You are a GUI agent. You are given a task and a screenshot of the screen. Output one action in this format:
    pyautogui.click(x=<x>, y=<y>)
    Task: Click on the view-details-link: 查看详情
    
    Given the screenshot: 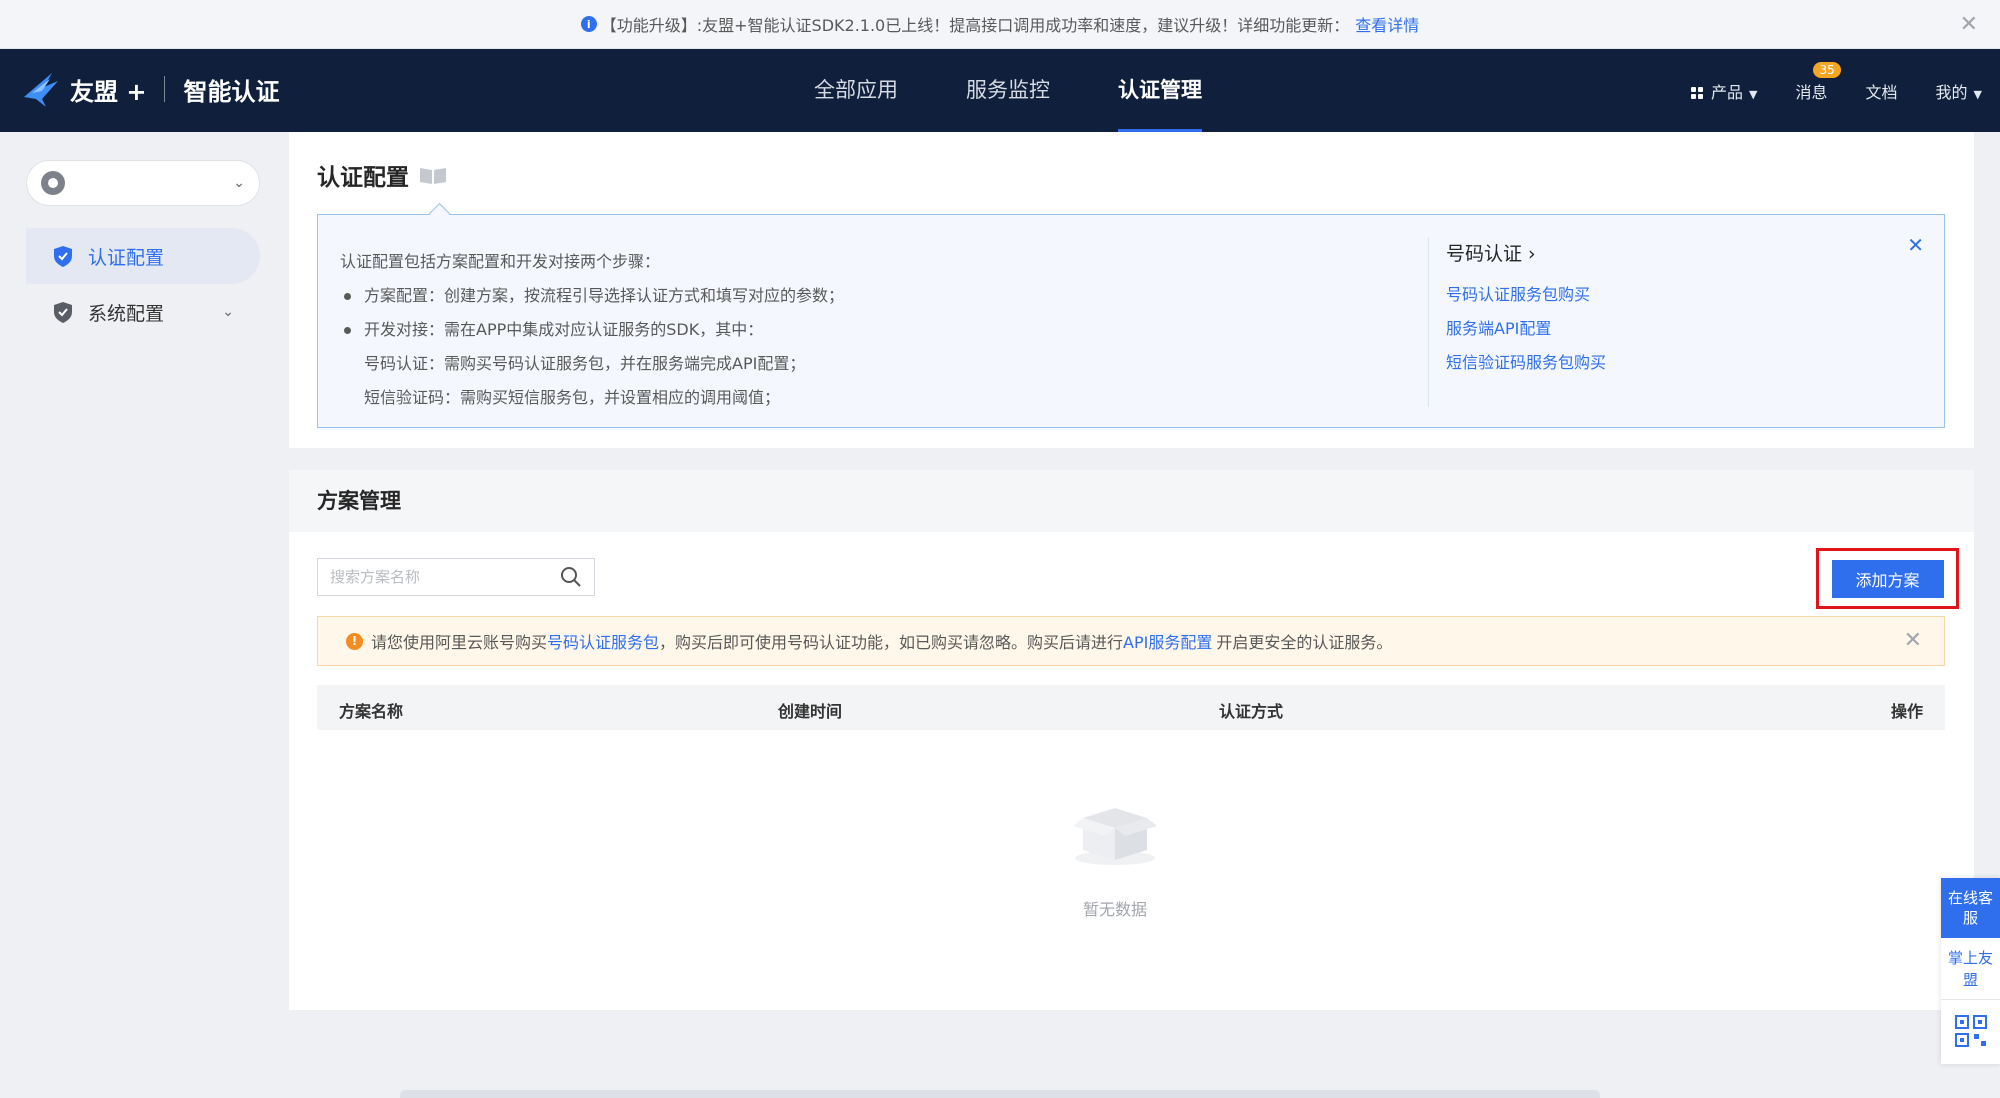 What is the action you would take?
    pyautogui.click(x=1387, y=24)
    